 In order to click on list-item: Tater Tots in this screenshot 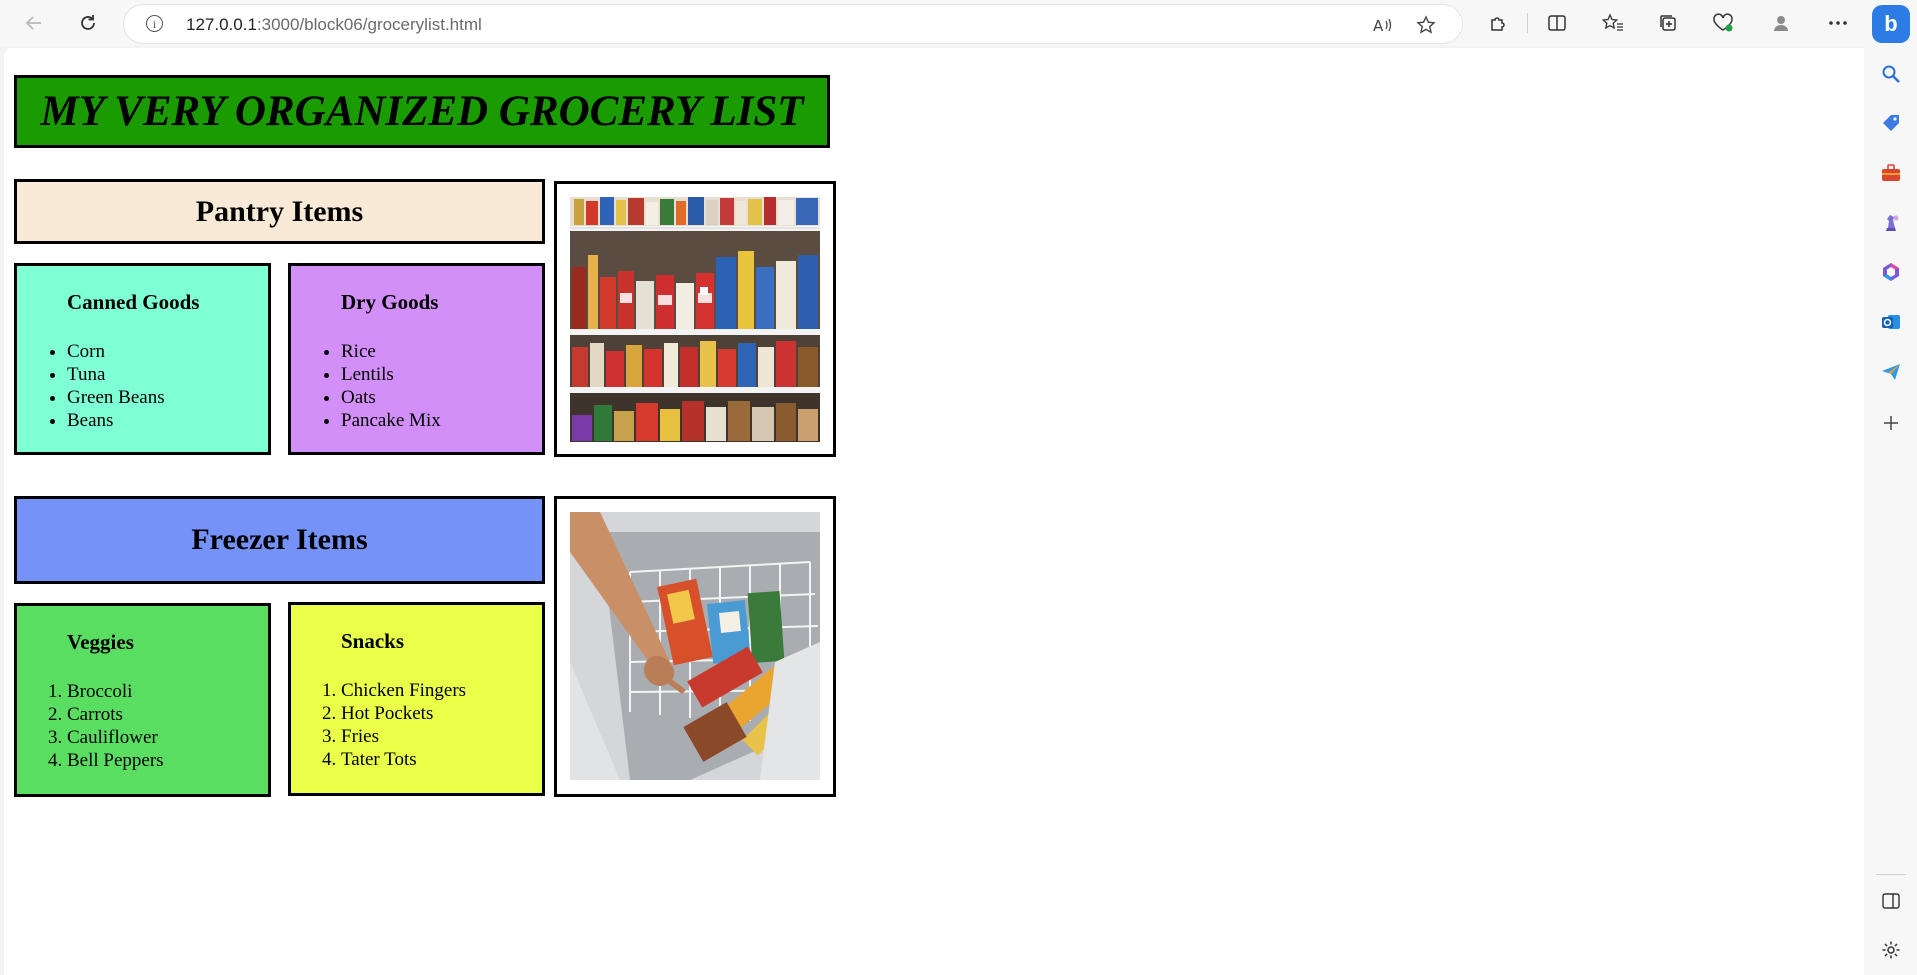, I will do `click(403, 759)`.